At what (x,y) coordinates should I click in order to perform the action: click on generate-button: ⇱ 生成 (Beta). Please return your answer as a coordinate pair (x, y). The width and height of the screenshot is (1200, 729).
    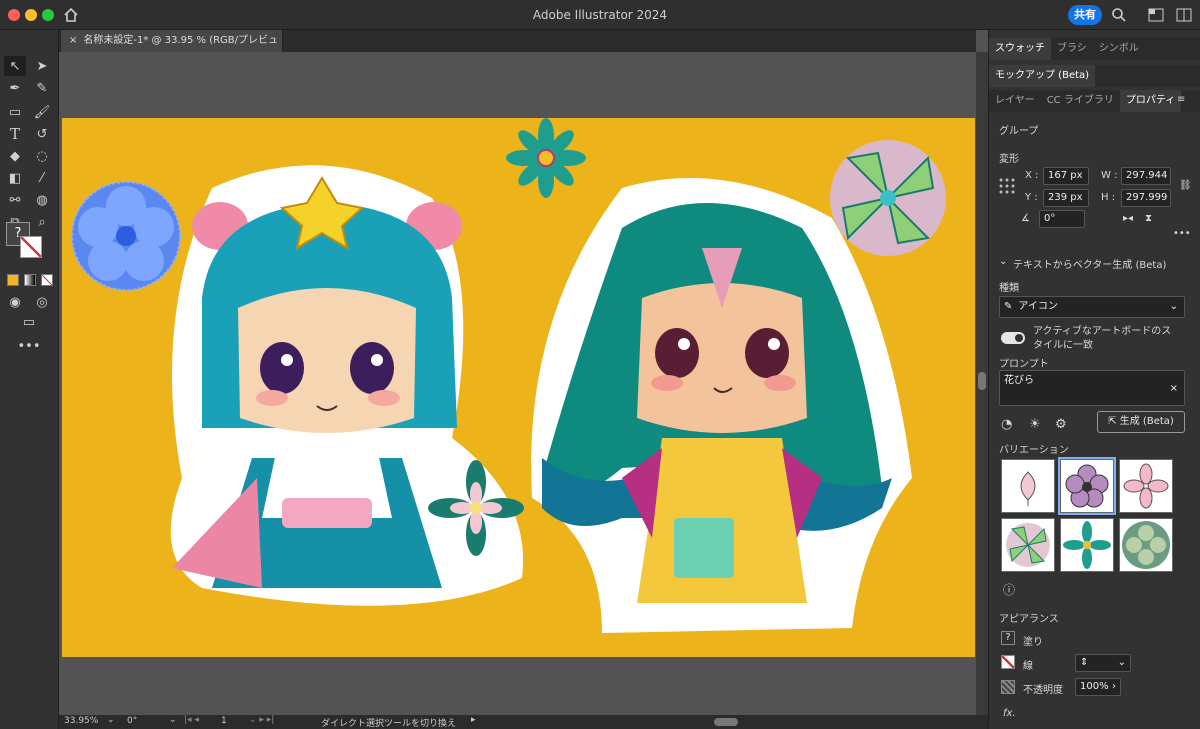
    Looking at the image, I should click on (1141, 422).